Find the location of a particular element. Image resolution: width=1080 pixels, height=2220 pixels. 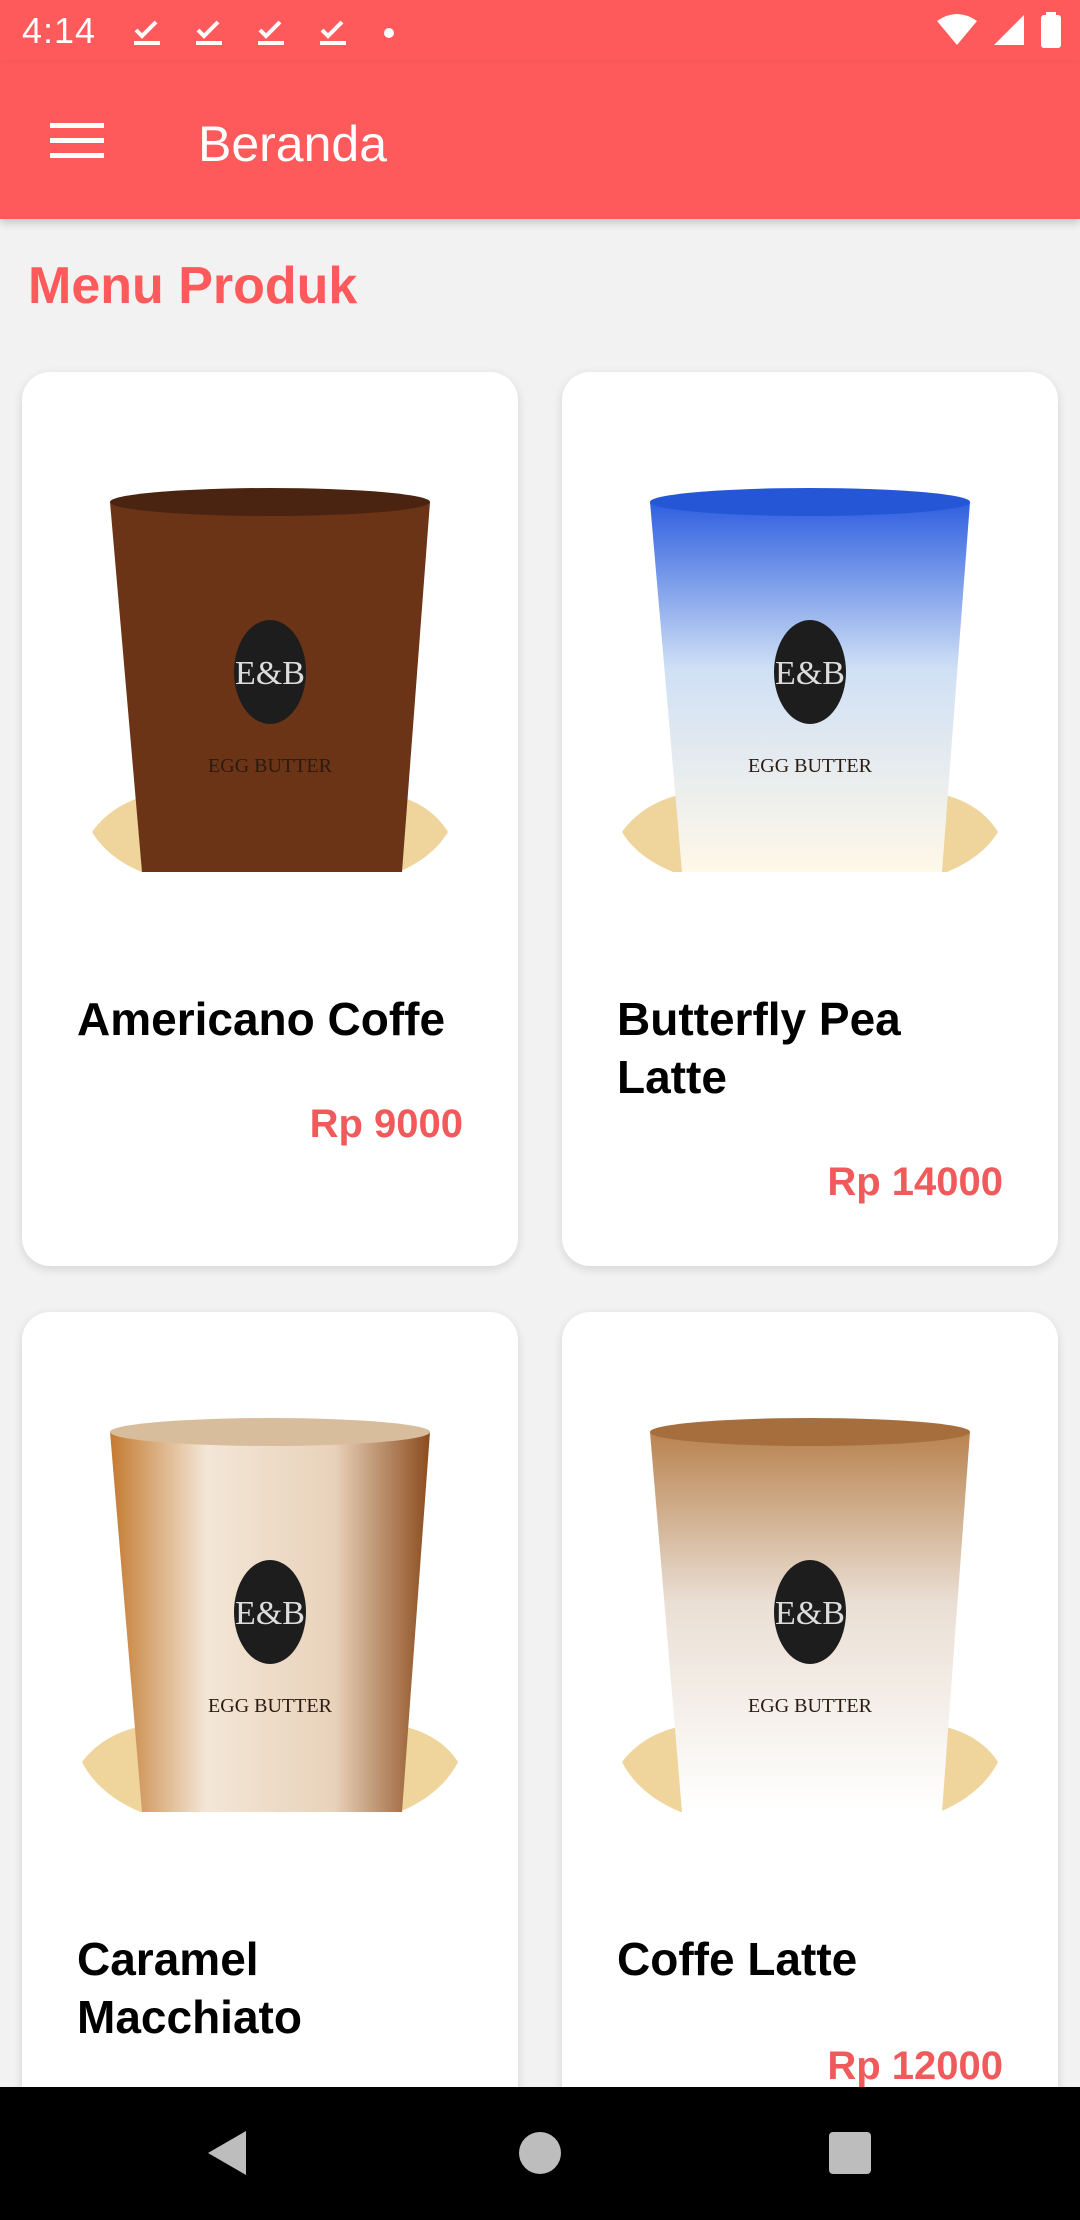

dot-icon is located at coordinates (389, 33).